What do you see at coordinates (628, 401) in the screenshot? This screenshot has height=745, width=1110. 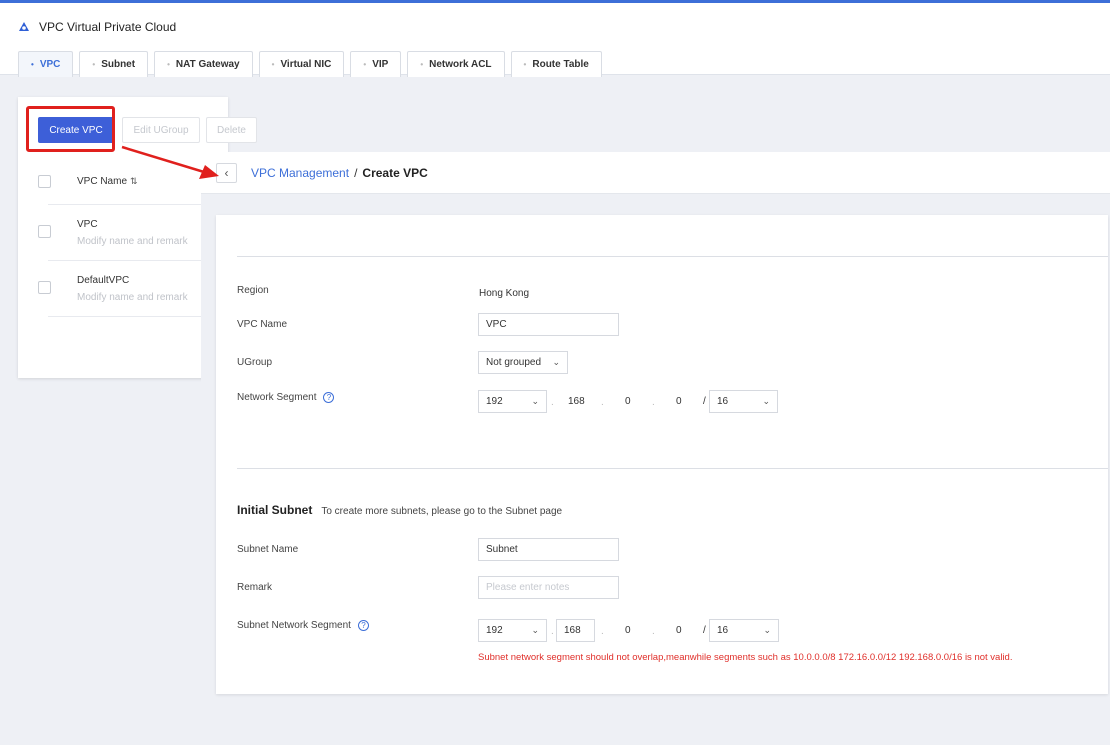 I see `network-segment-octet3: 0` at bounding box center [628, 401].